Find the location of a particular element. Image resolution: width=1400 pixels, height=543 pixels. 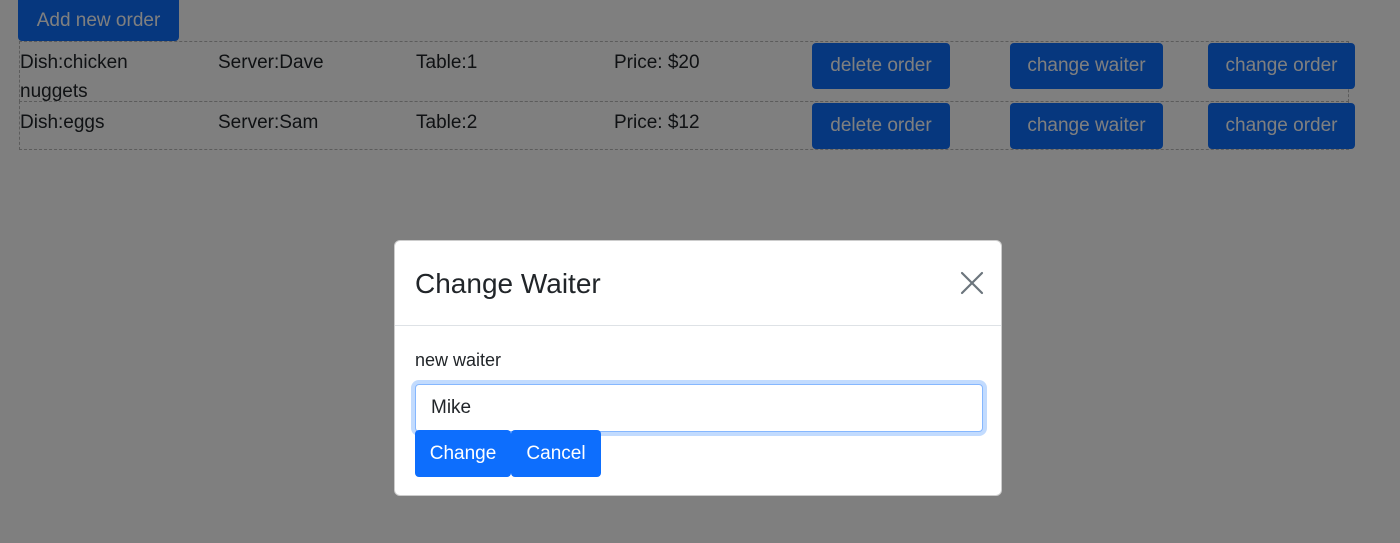

modal-body: new waiter Change Cancel is located at coordinates (699, 412).